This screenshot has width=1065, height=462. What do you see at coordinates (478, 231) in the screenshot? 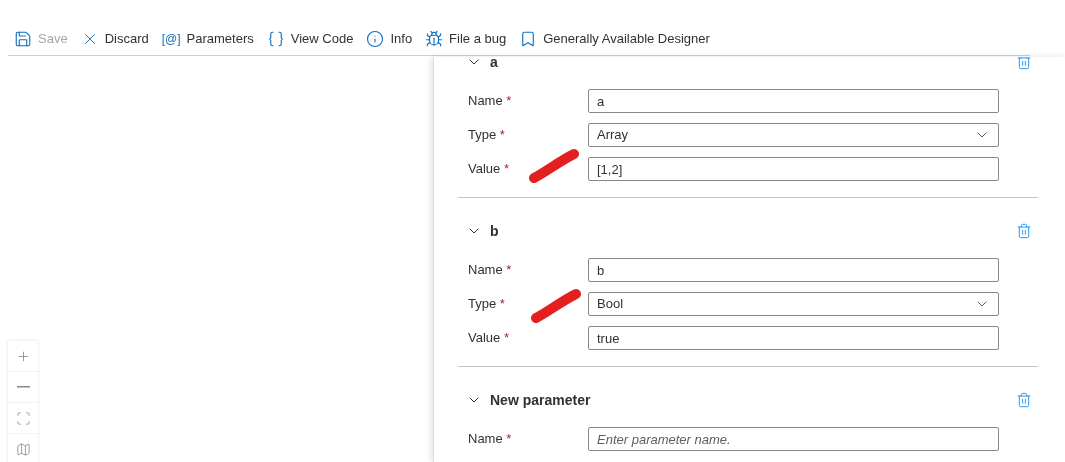
I see `section-toggle: b` at bounding box center [478, 231].